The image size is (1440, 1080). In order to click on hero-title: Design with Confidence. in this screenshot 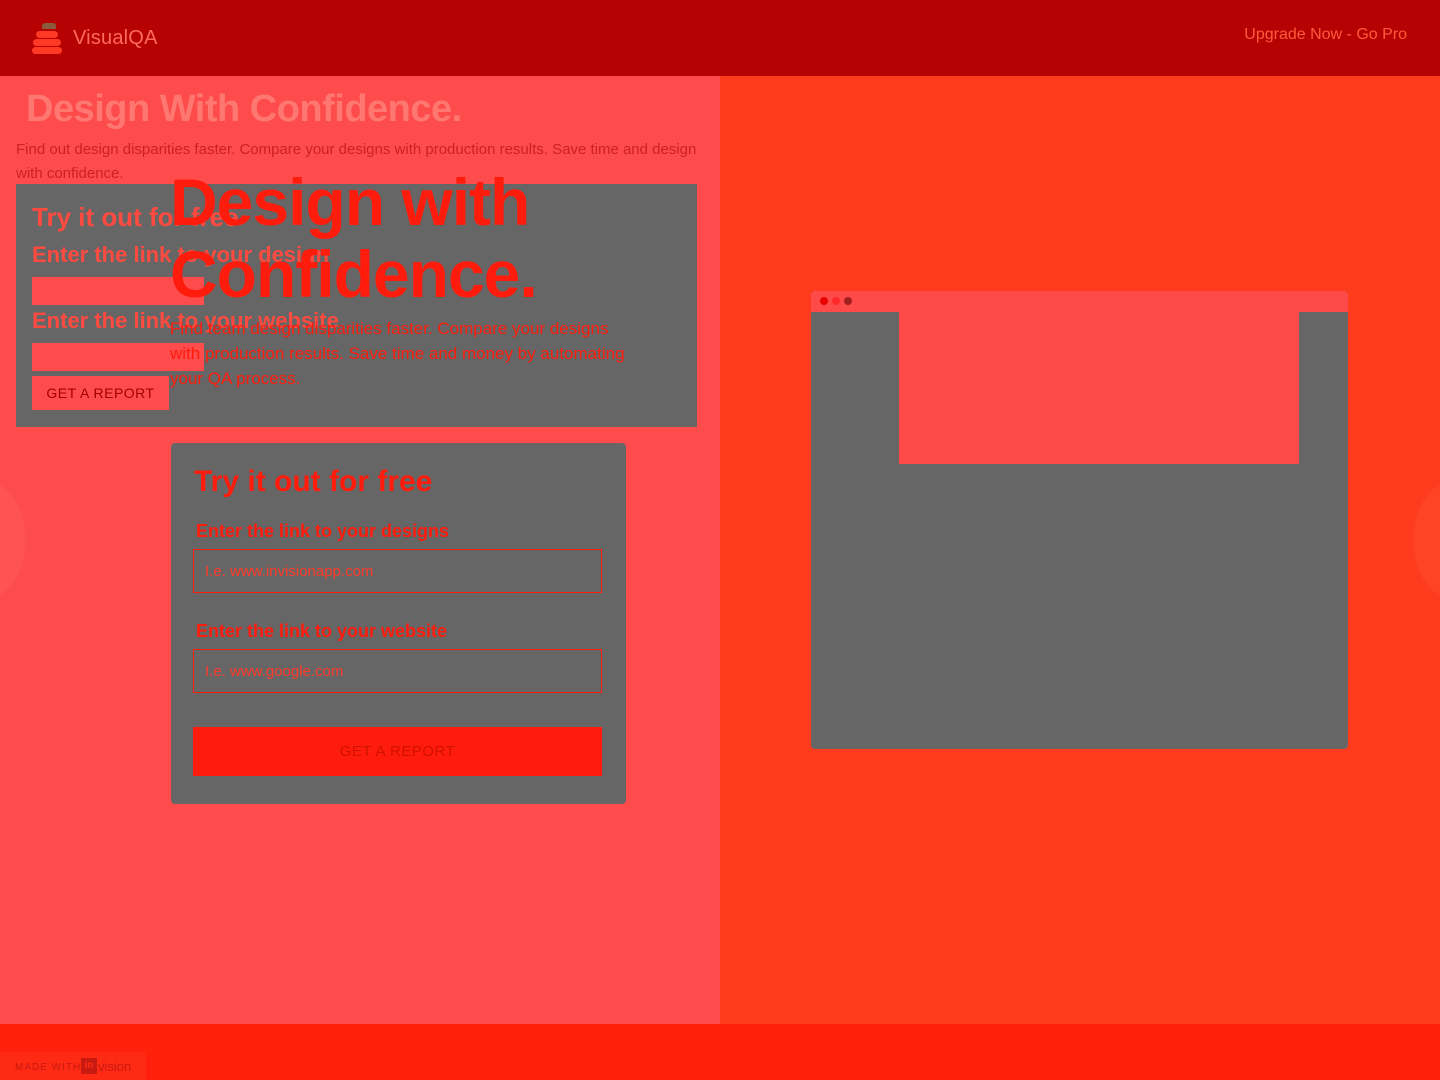, I will do `click(354, 238)`.